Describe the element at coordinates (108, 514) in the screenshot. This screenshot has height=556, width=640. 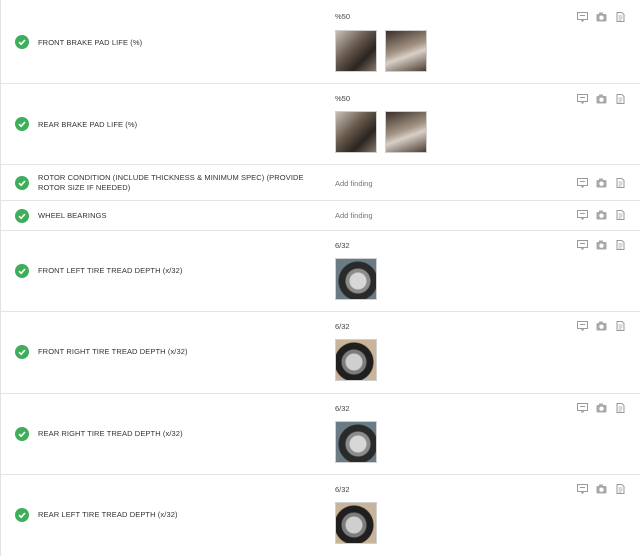
I see `item-label: REAR LEFT TIRE TREAD DEPTH (x/32)` at that location.